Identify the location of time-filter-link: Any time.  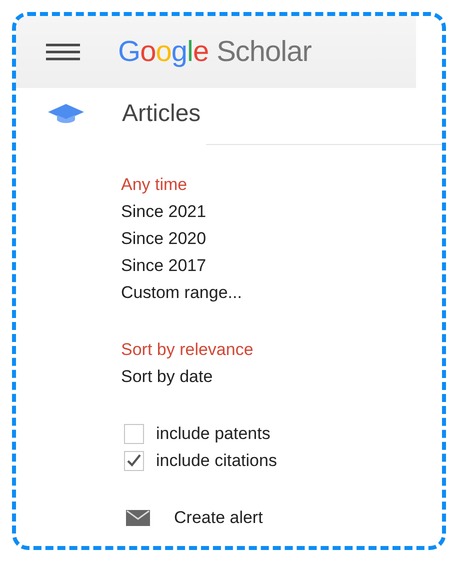
(154, 184).